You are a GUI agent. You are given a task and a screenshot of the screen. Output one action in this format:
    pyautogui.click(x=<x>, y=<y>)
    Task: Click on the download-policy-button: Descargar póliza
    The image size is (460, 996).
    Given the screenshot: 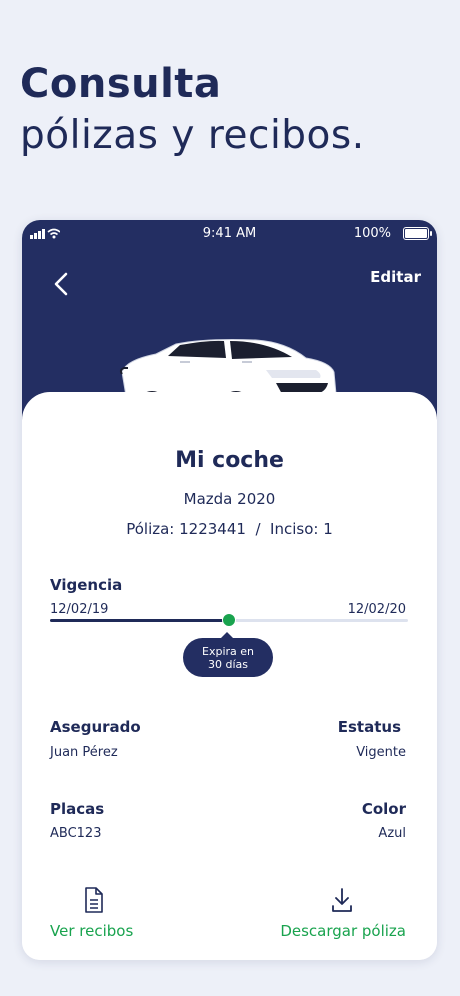 What is the action you would take?
    pyautogui.click(x=343, y=931)
    